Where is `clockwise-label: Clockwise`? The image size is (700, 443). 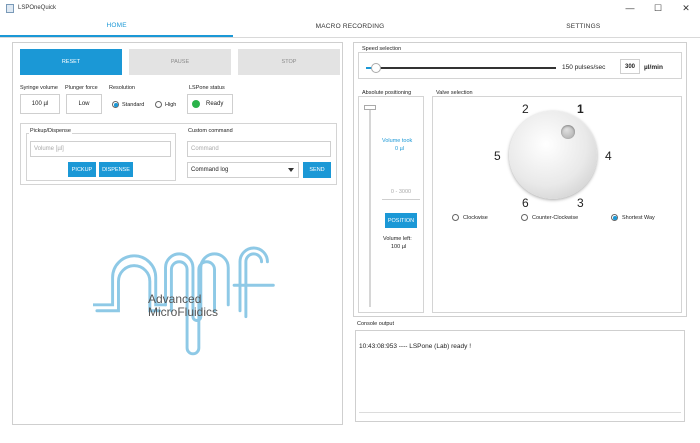 clockwise-label: Clockwise is located at coordinates (475, 218).